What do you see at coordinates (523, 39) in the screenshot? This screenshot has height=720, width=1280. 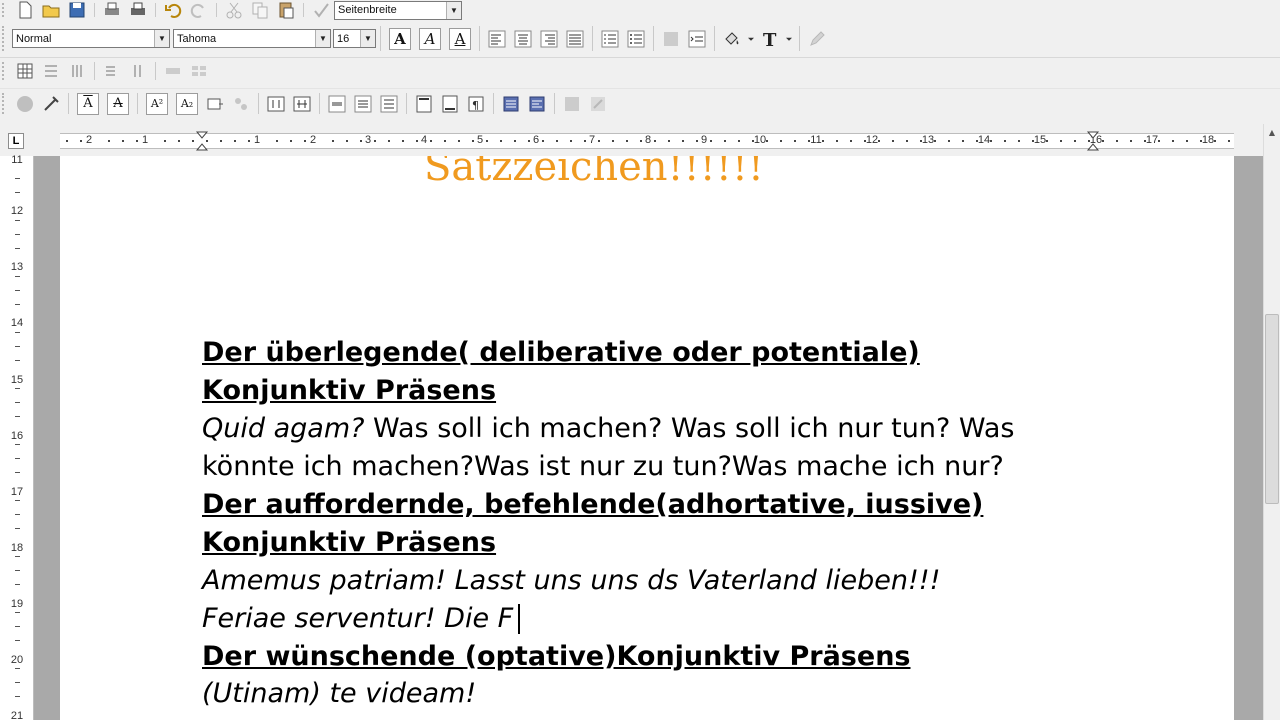 I see `align-center-icon` at bounding box center [523, 39].